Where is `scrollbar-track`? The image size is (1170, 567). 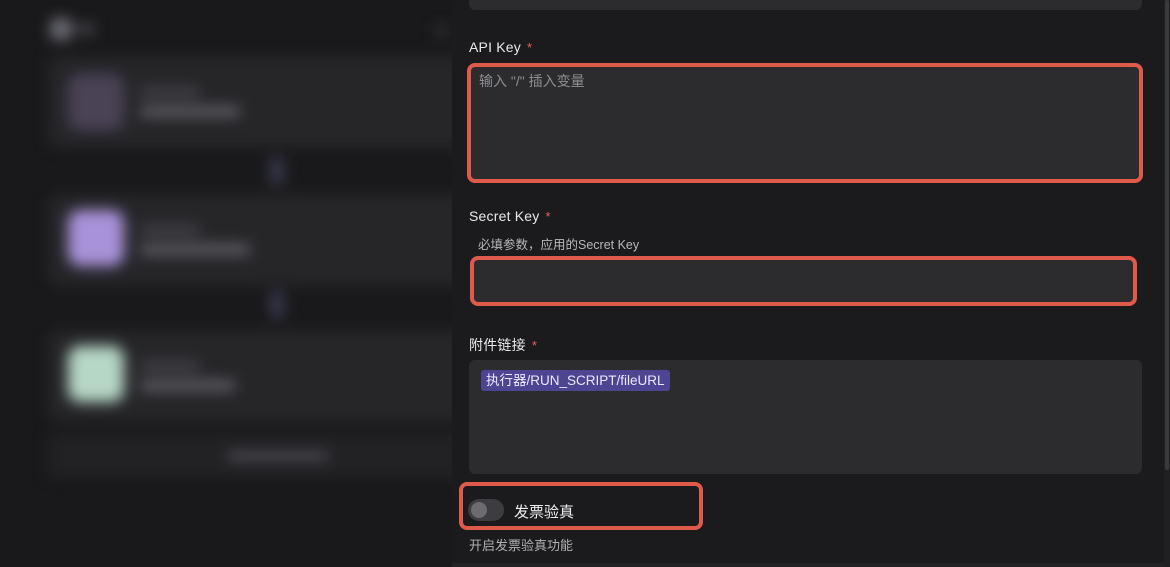
scrollbar-track is located at coordinates (1167, 283).